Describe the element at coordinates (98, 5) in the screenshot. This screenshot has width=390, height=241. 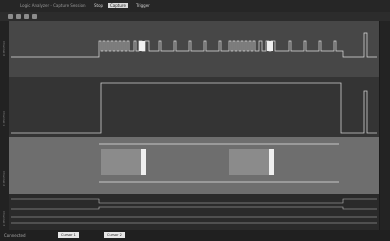
I see `menu-item-stop: Stop` at that location.